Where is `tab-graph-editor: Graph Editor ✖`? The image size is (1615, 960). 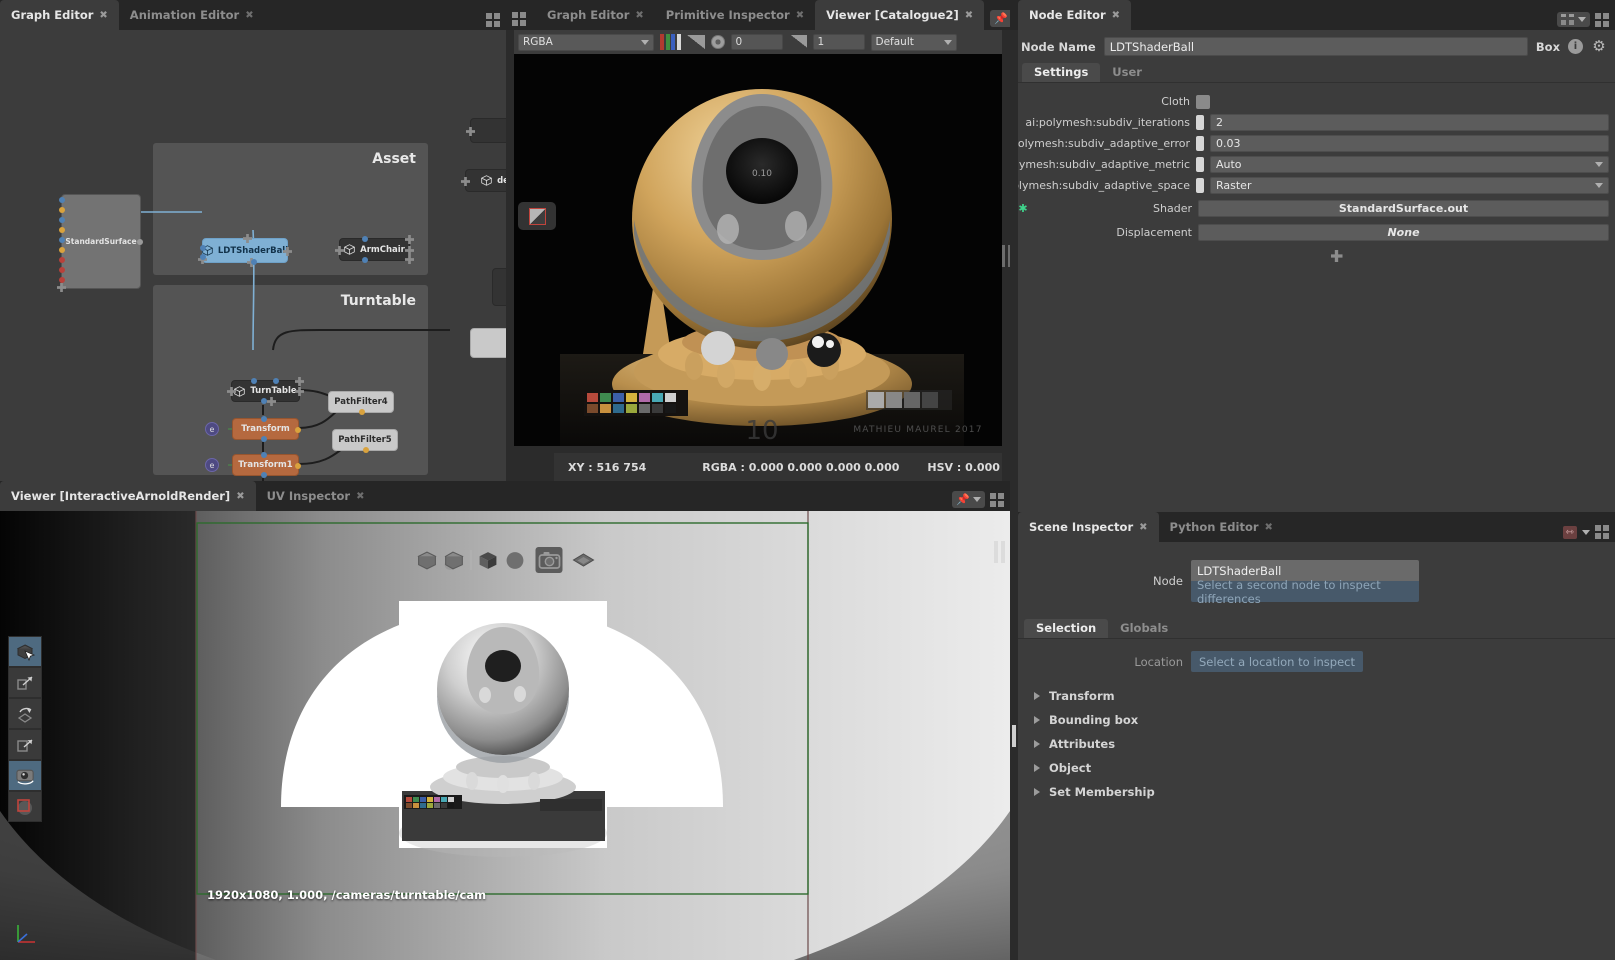 tab-graph-editor: Graph Editor ✖ is located at coordinates (59, 15).